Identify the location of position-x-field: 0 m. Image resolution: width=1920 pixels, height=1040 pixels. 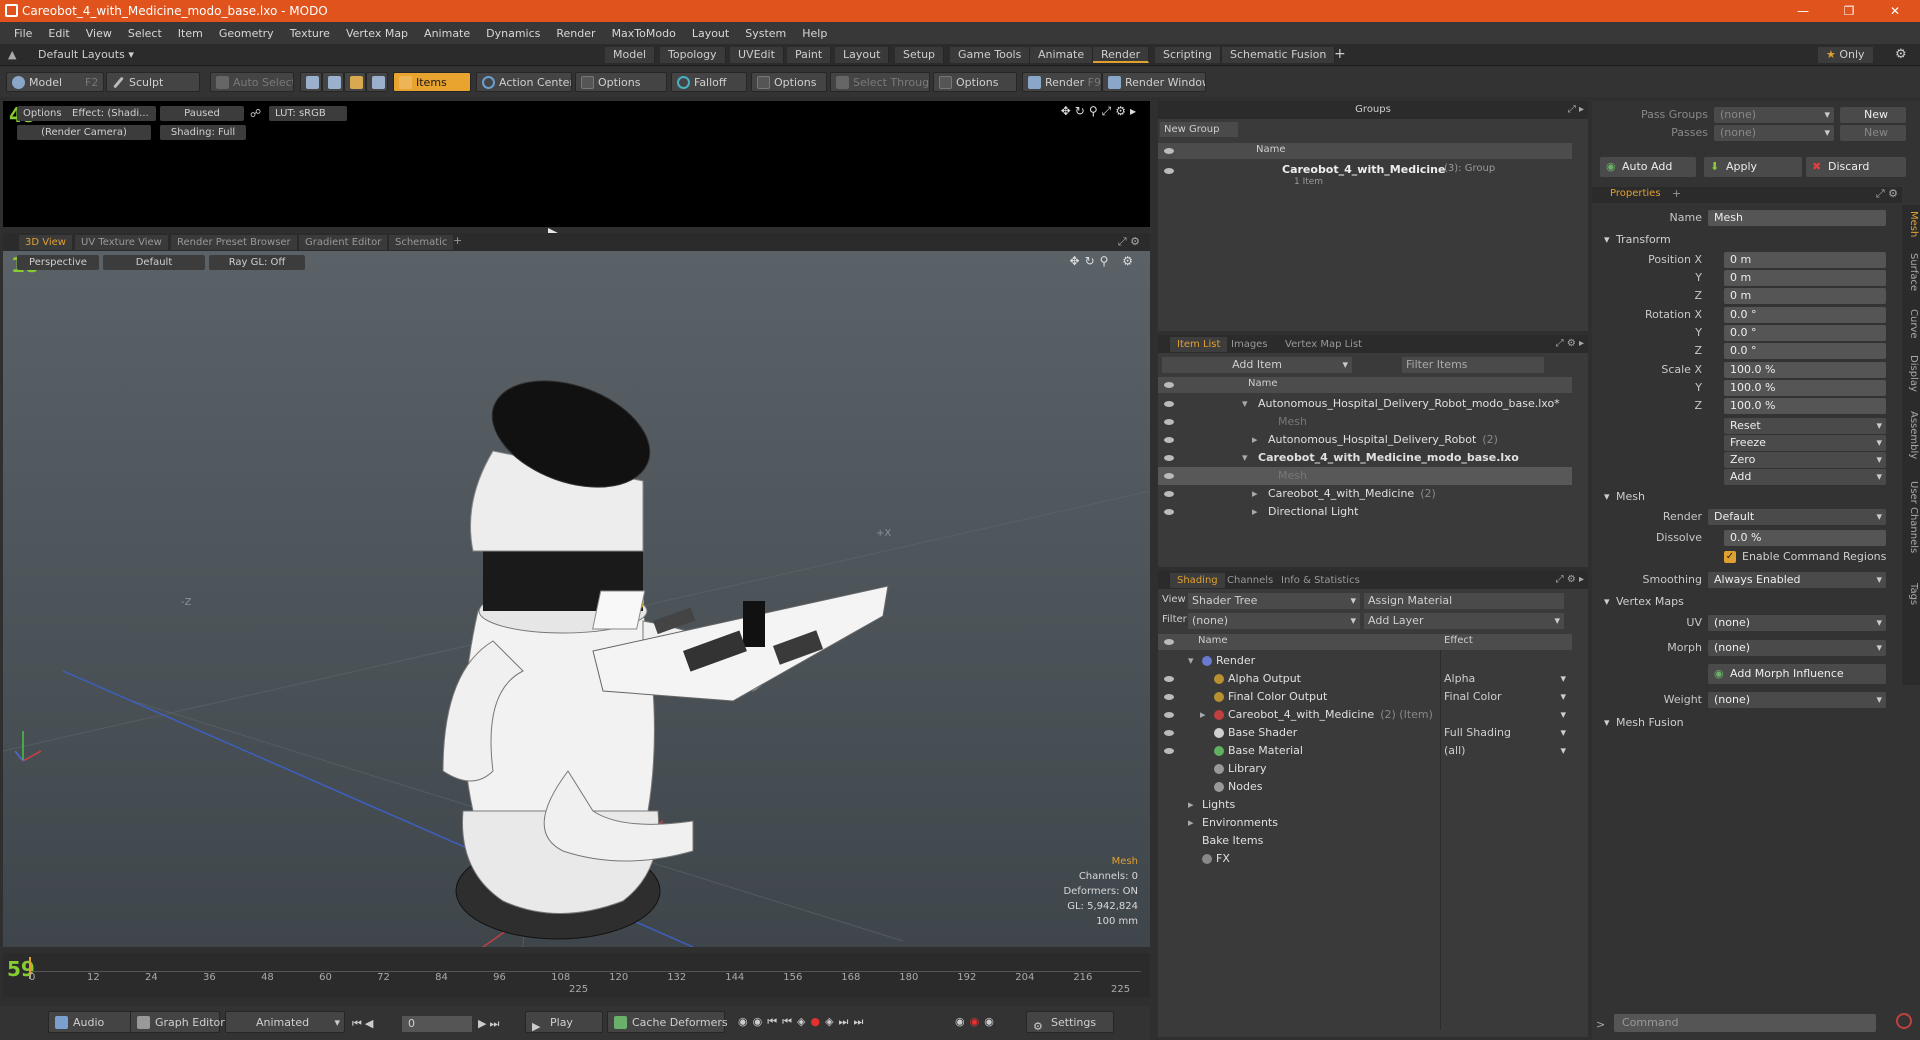
(1805, 260).